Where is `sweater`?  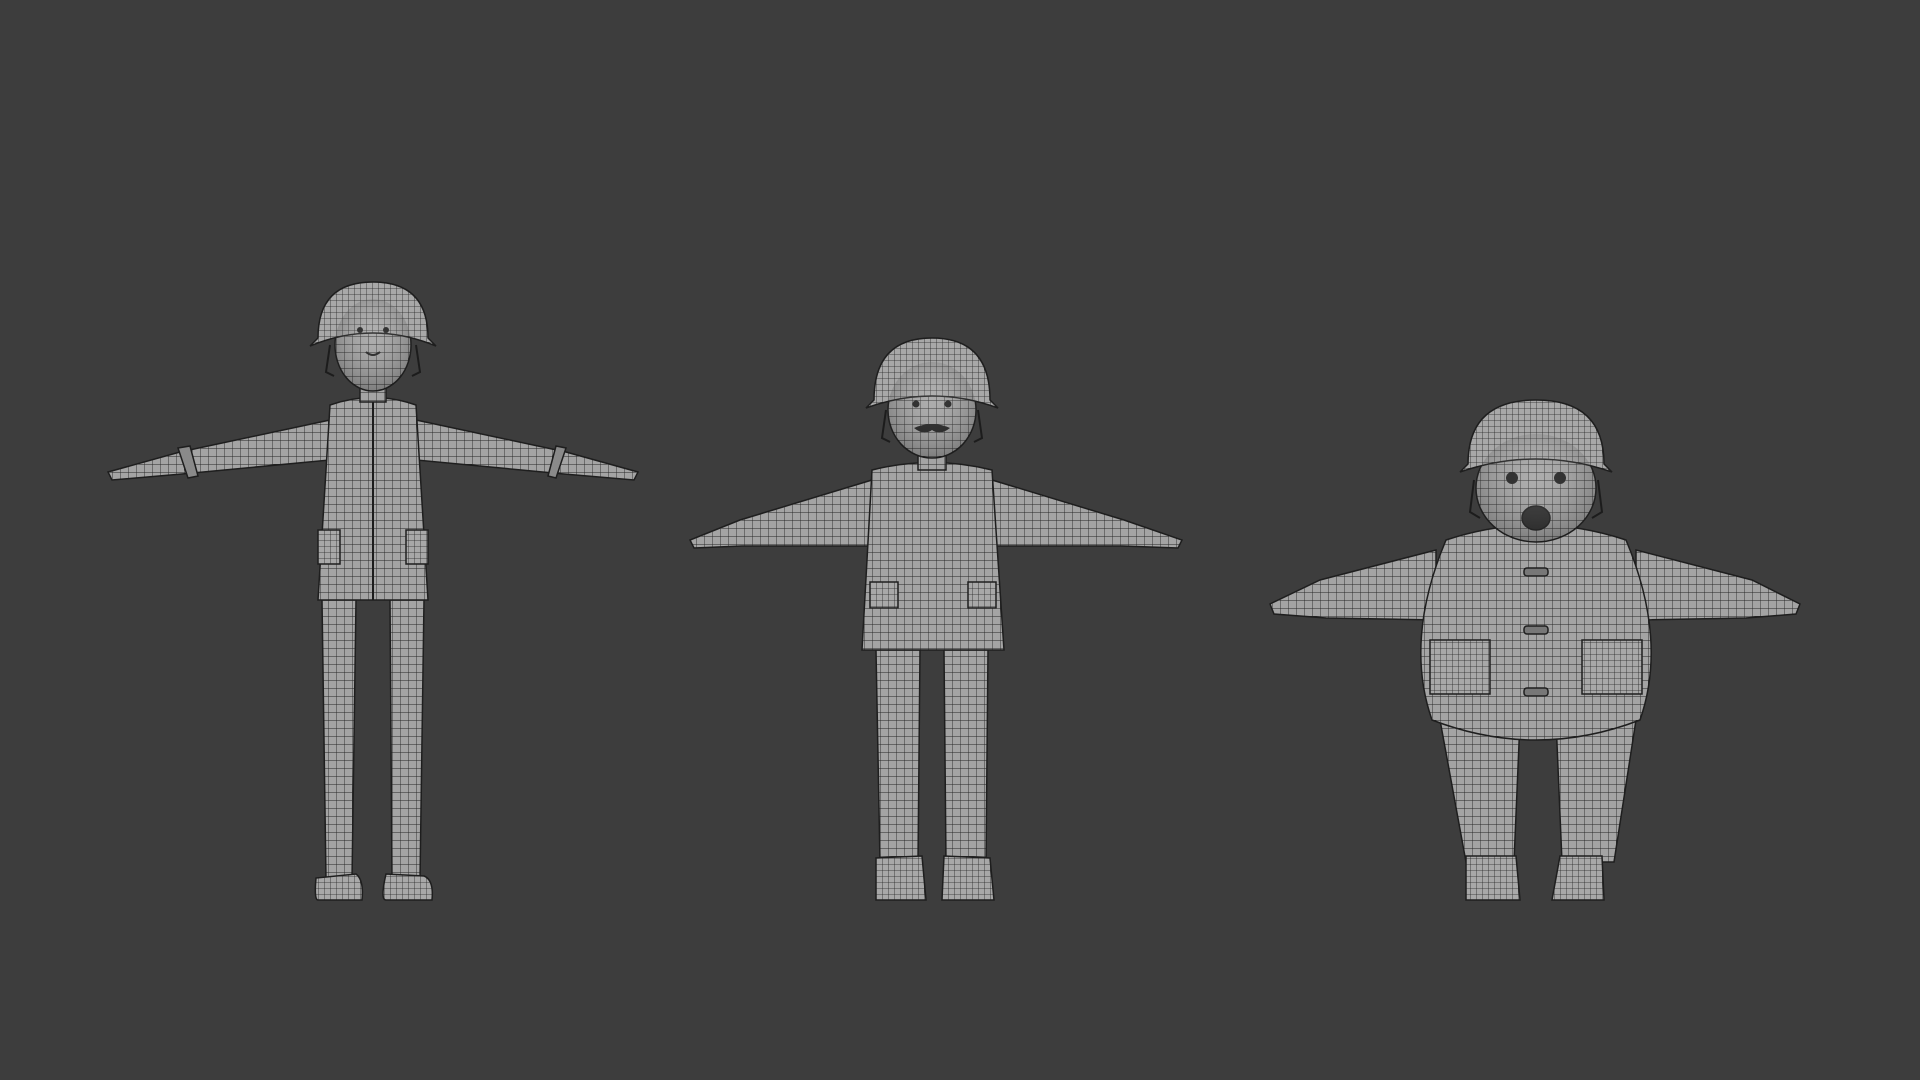
sweater is located at coordinates (933, 556).